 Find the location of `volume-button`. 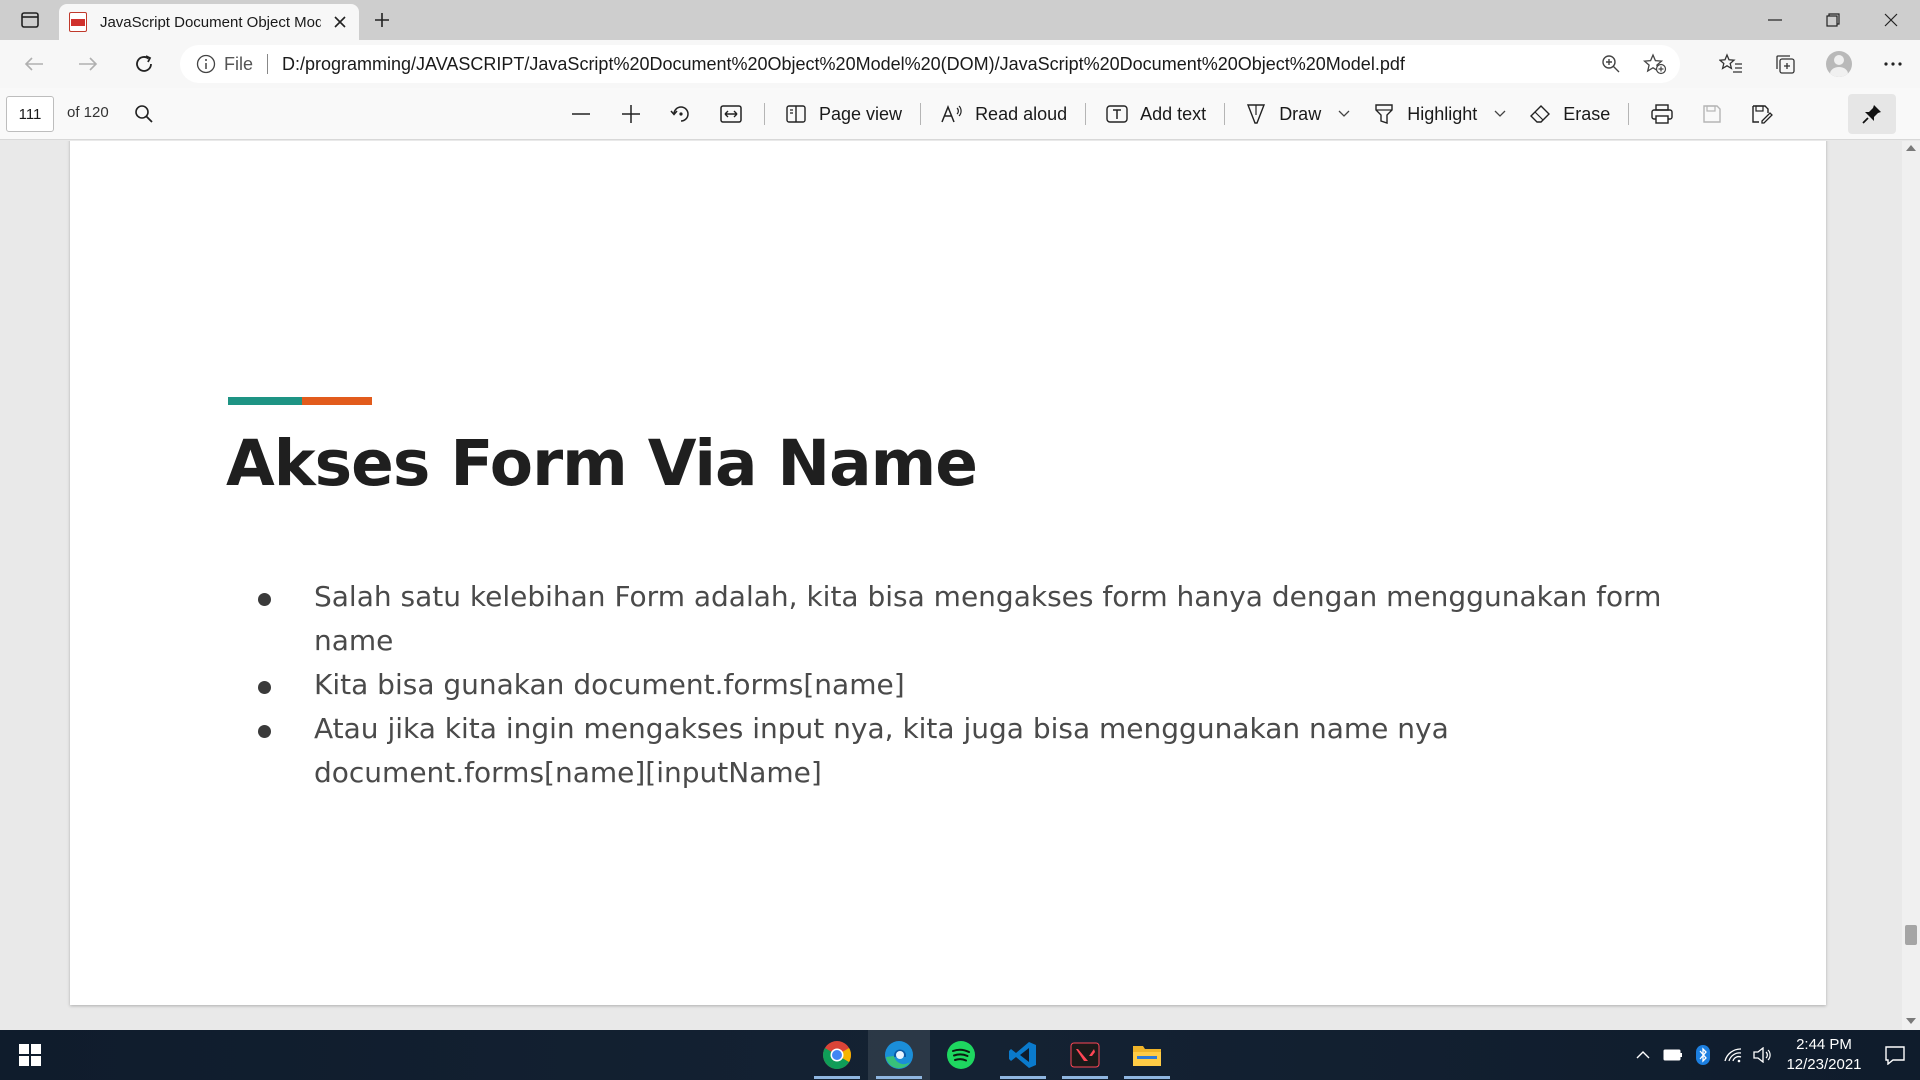

volume-button is located at coordinates (1763, 1055).